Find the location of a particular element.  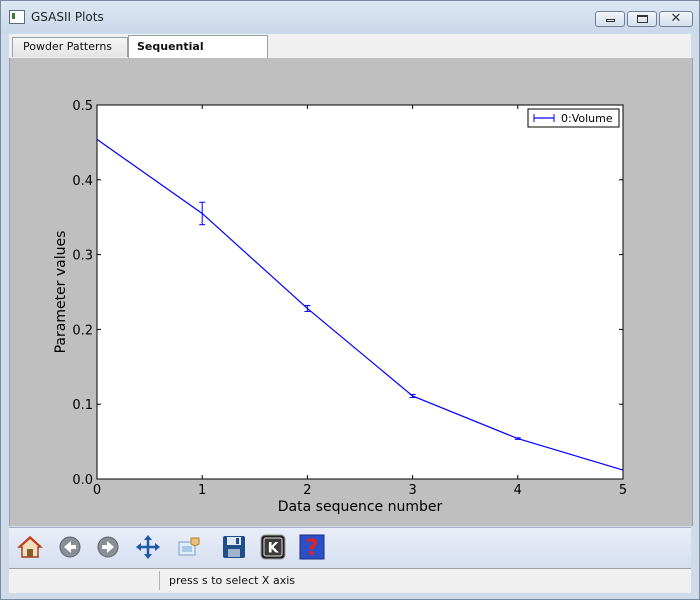

home-icon is located at coordinates (30, 546).